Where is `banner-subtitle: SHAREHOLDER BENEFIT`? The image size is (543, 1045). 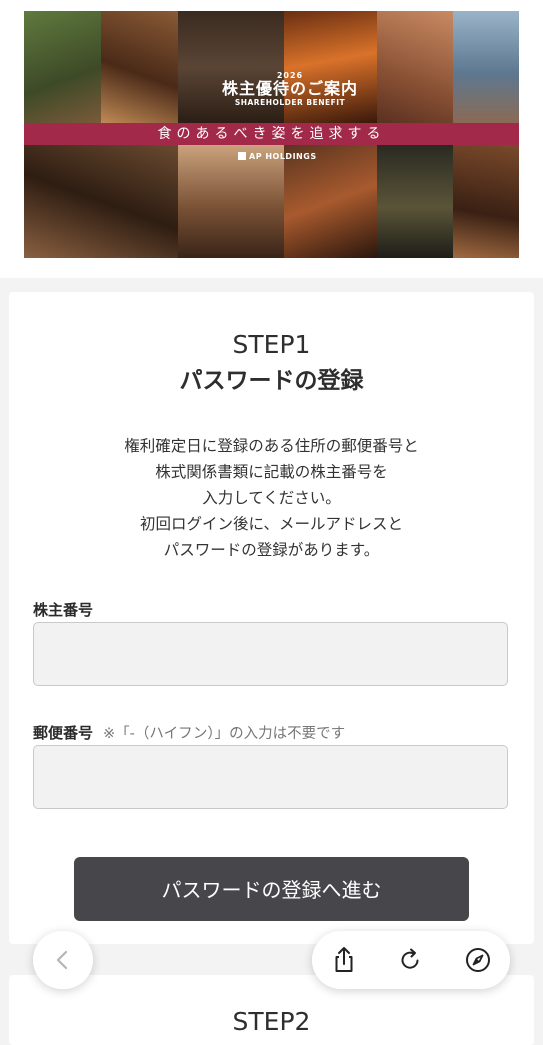 banner-subtitle: SHAREHOLDER BENEFIT is located at coordinates (290, 102).